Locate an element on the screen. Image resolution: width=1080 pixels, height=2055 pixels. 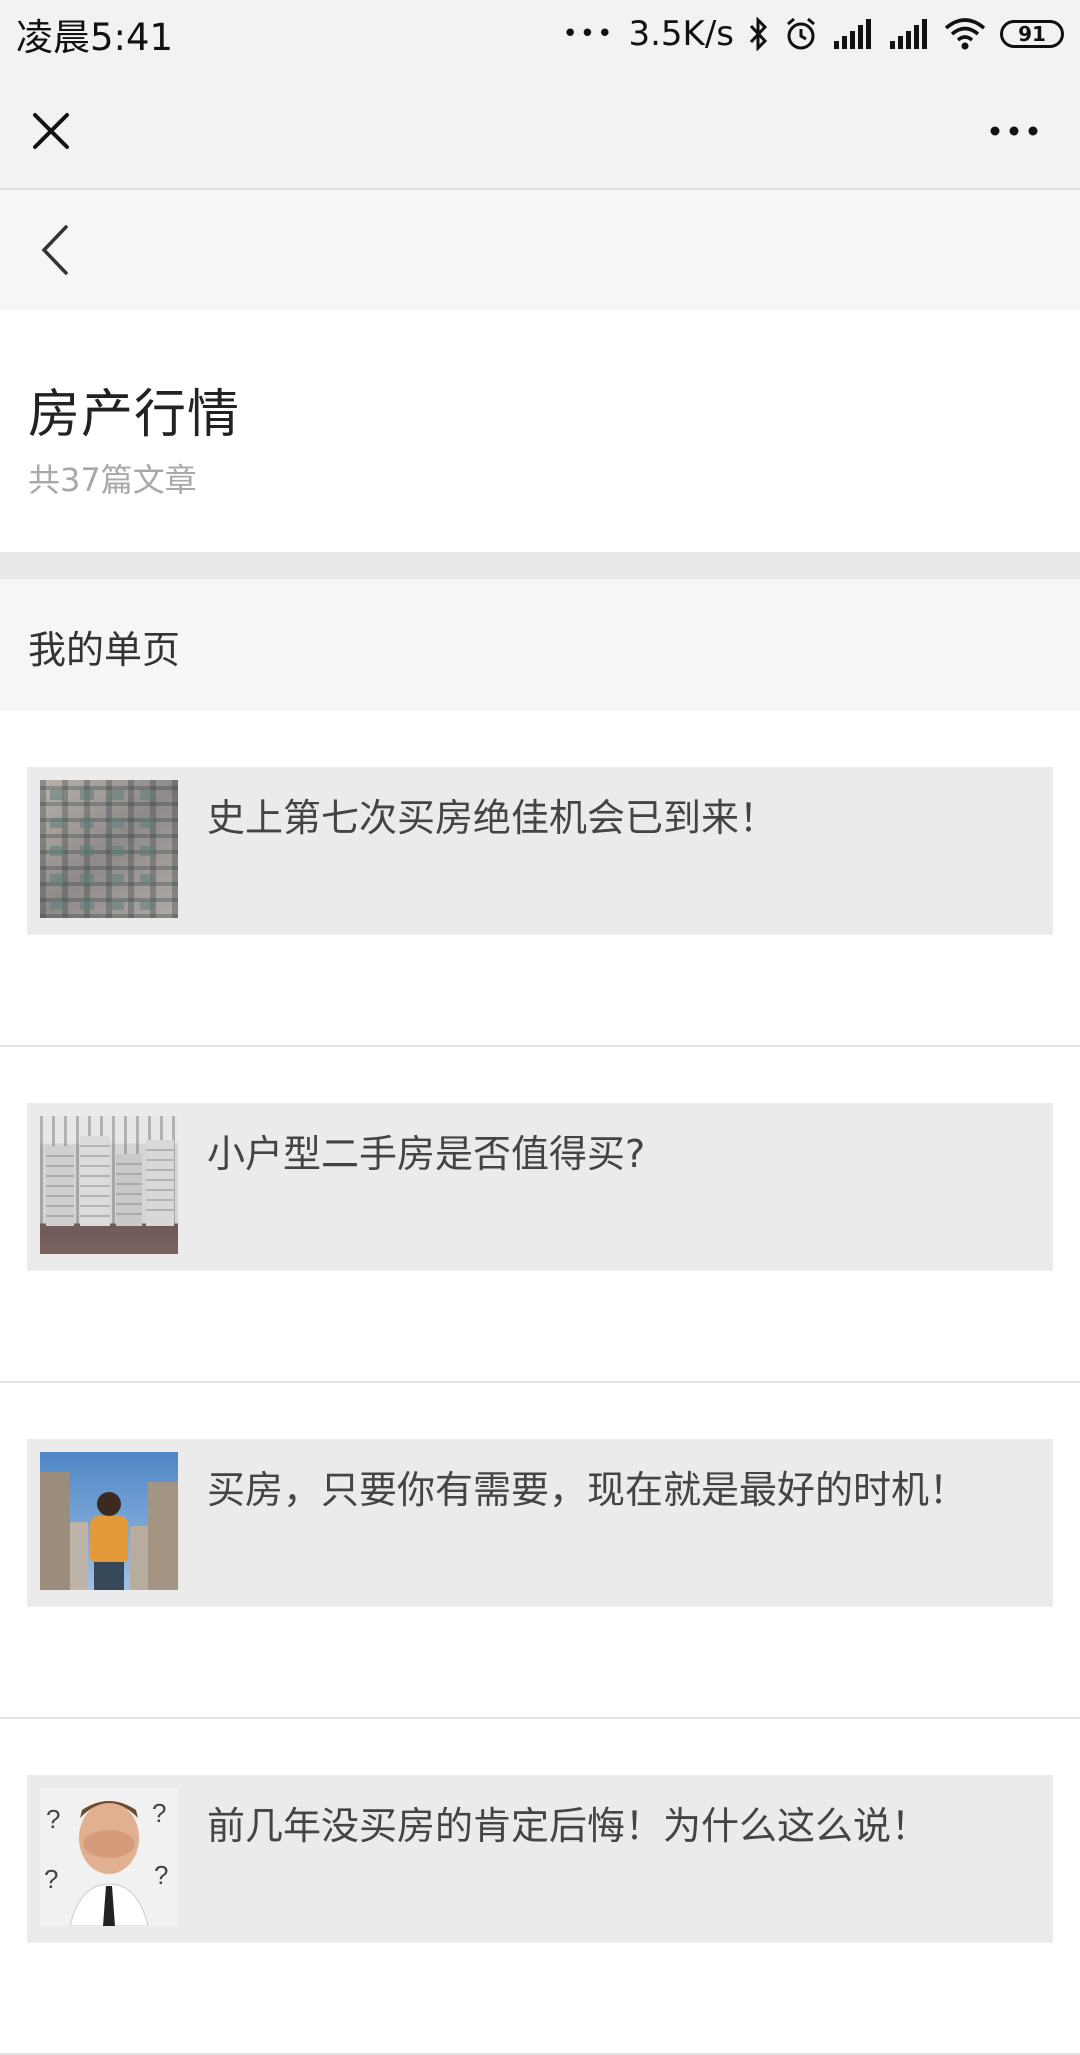
status-indicators: ••• 3.5K/s 91 is located at coordinates (813, 34).